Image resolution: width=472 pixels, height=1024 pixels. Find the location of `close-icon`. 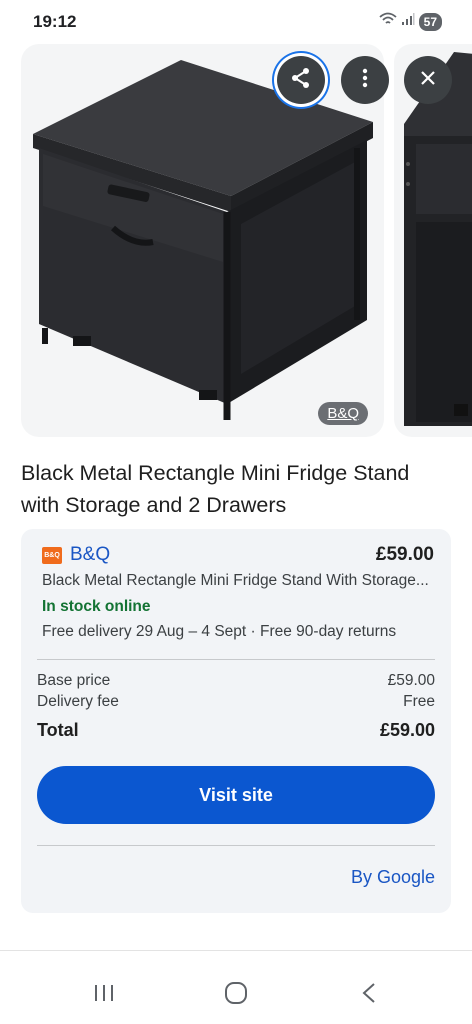

close-icon is located at coordinates (428, 80).